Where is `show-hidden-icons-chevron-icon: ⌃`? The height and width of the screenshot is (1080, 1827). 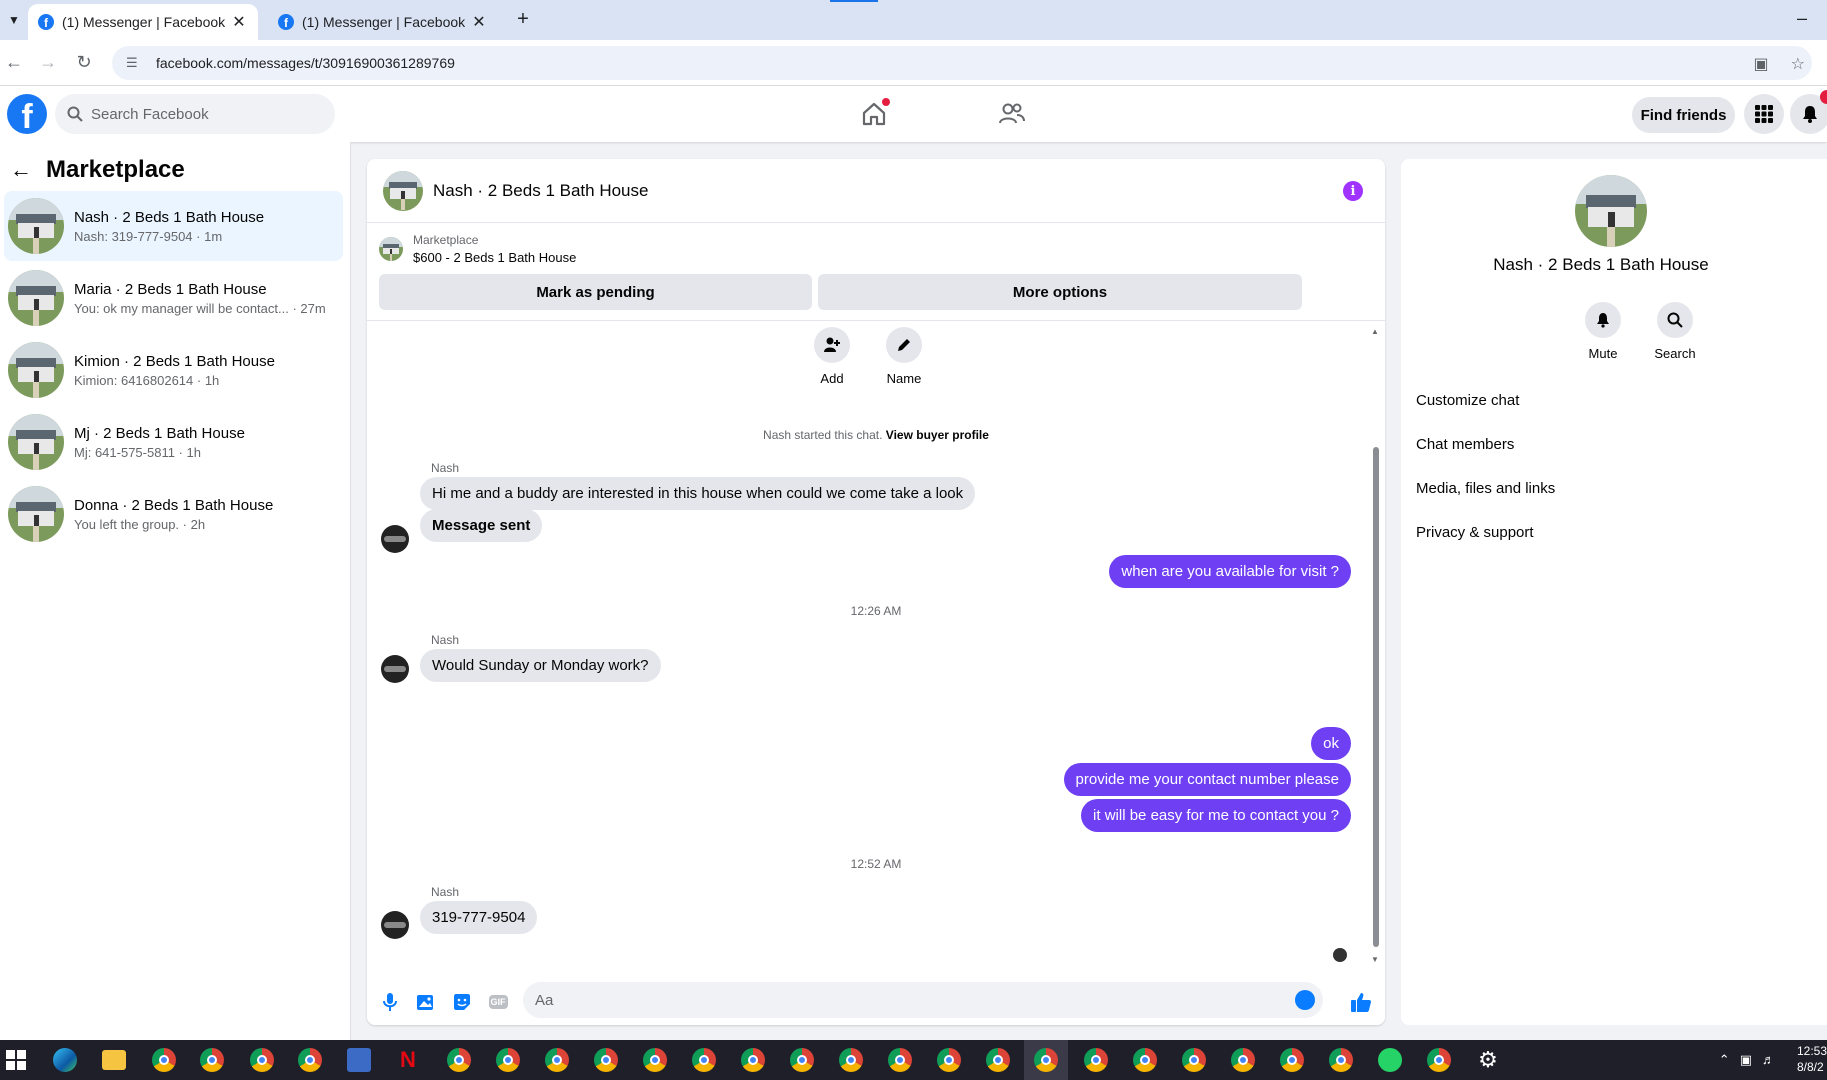 show-hidden-icons-chevron-icon: ⌃ is located at coordinates (1724, 1060).